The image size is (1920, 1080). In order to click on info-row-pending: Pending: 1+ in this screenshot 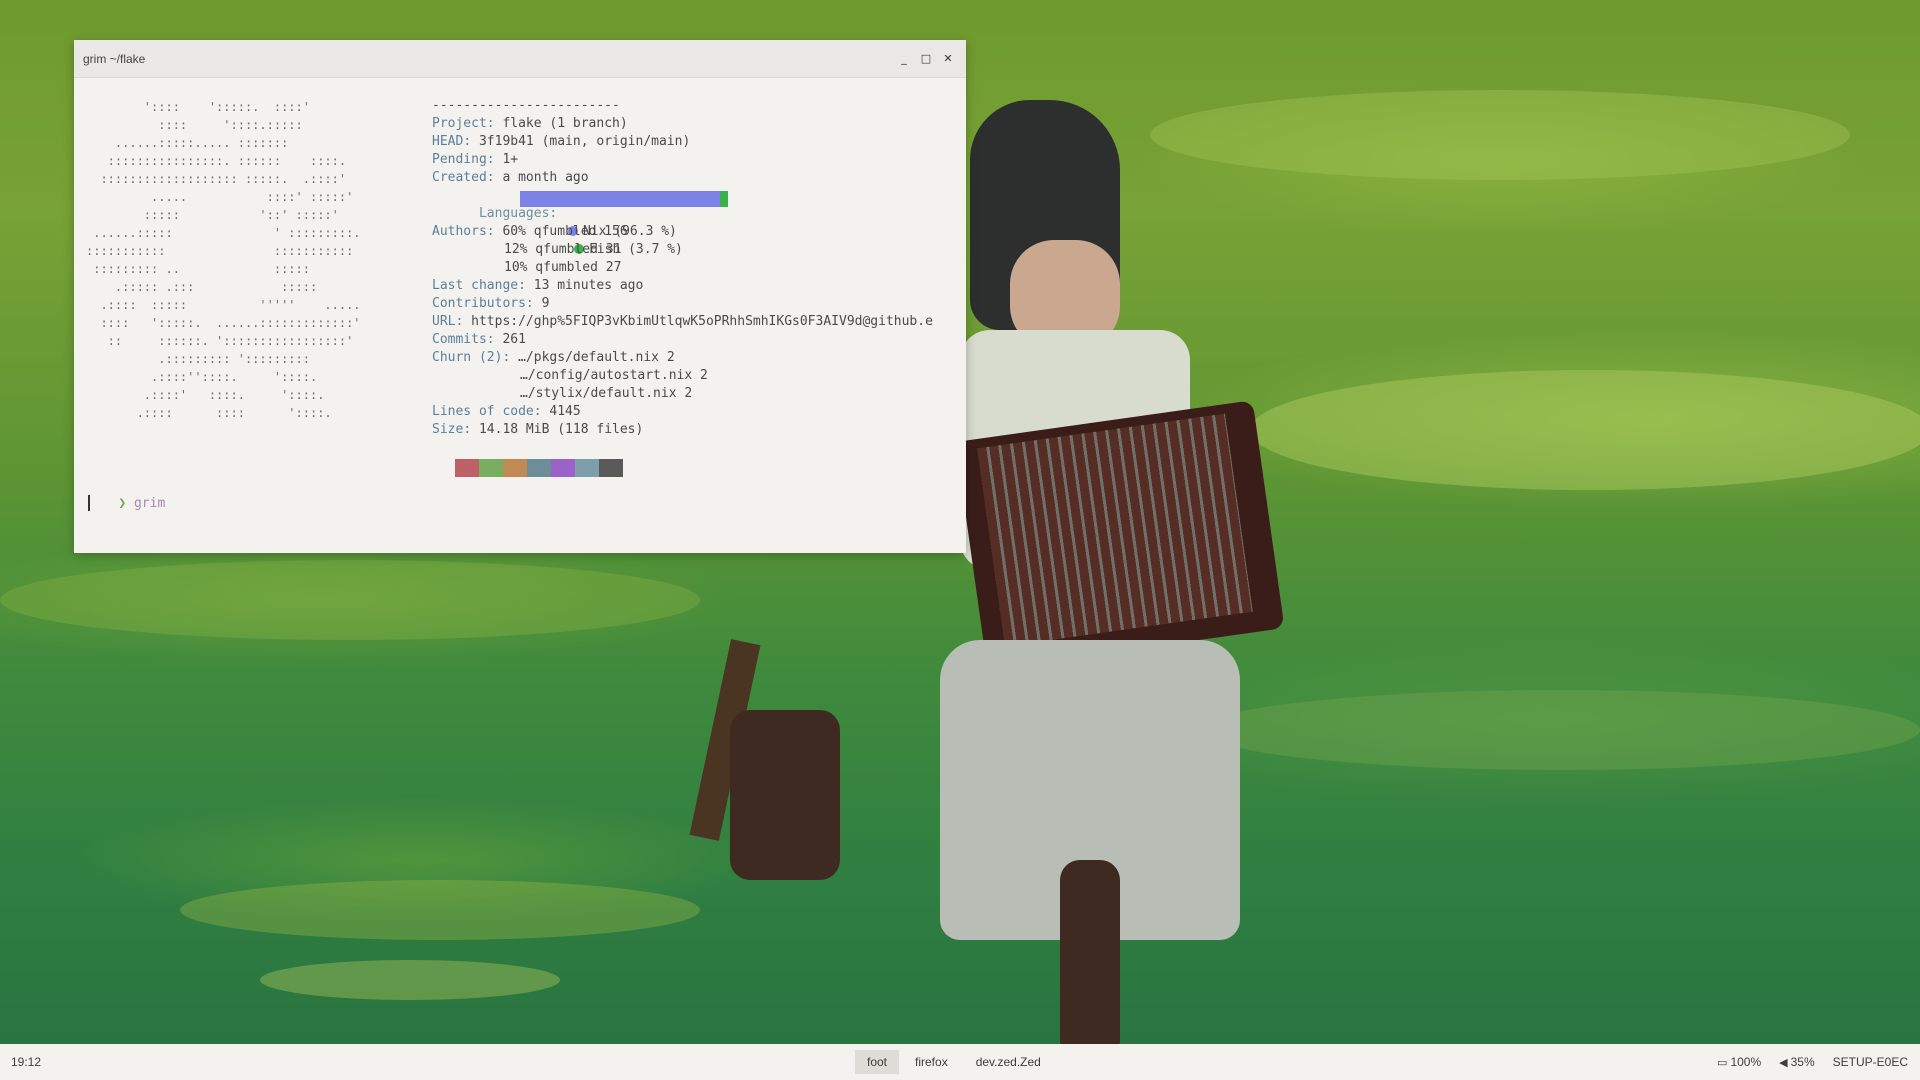, I will do `click(475, 159)`.